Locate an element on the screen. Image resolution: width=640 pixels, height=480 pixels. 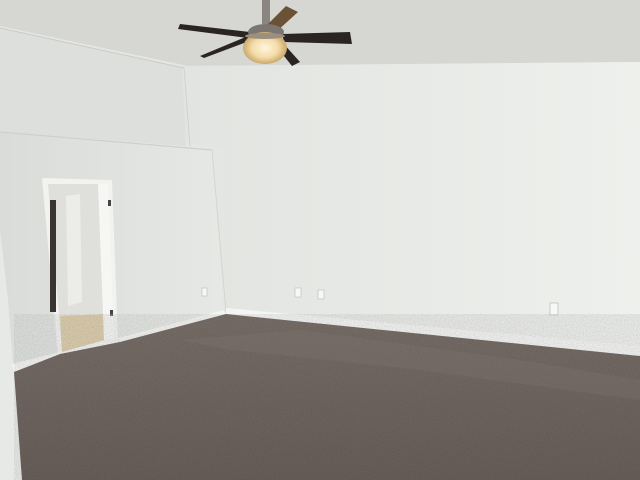
hallway-door-panel is located at coordinates (74, 250).